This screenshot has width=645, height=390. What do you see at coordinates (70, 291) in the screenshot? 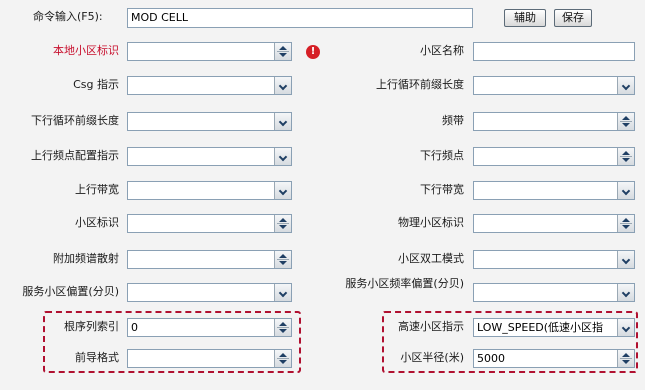
I see `cell-offset-label: 服务小区偏置(分贝)` at bounding box center [70, 291].